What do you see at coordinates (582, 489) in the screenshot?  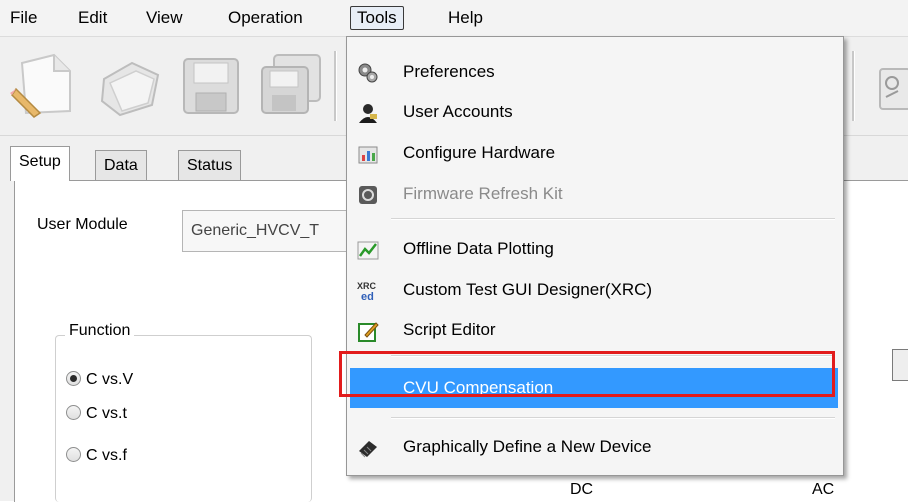 I see `dc-label: DC` at bounding box center [582, 489].